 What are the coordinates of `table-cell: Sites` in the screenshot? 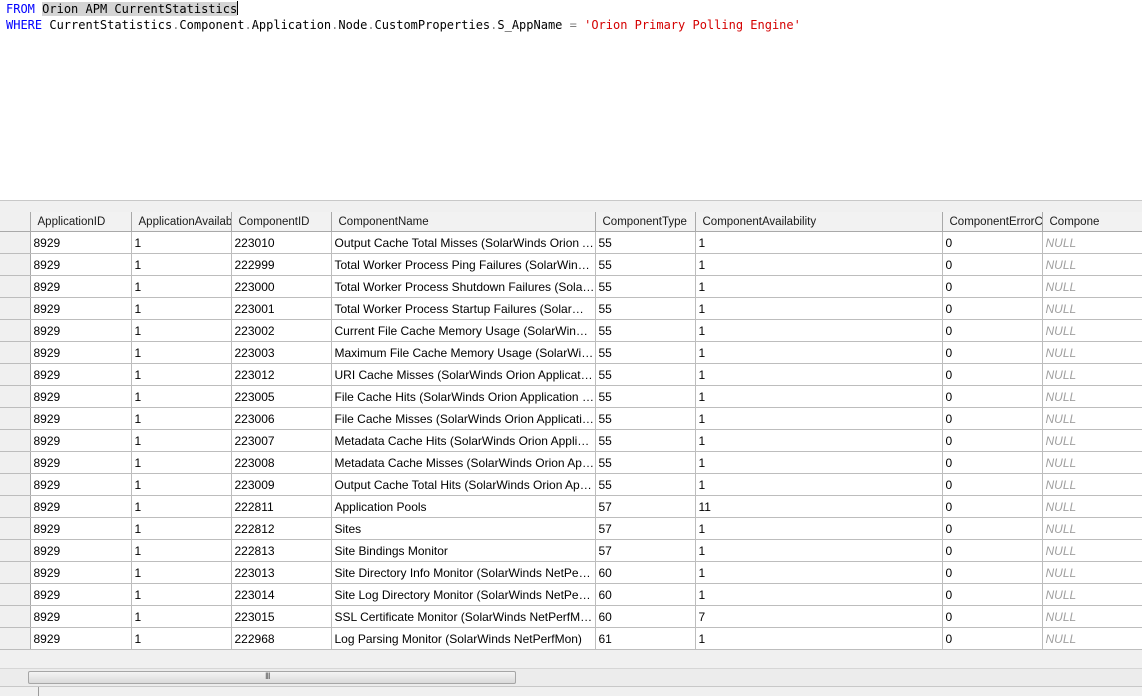 It's located at (463, 528).